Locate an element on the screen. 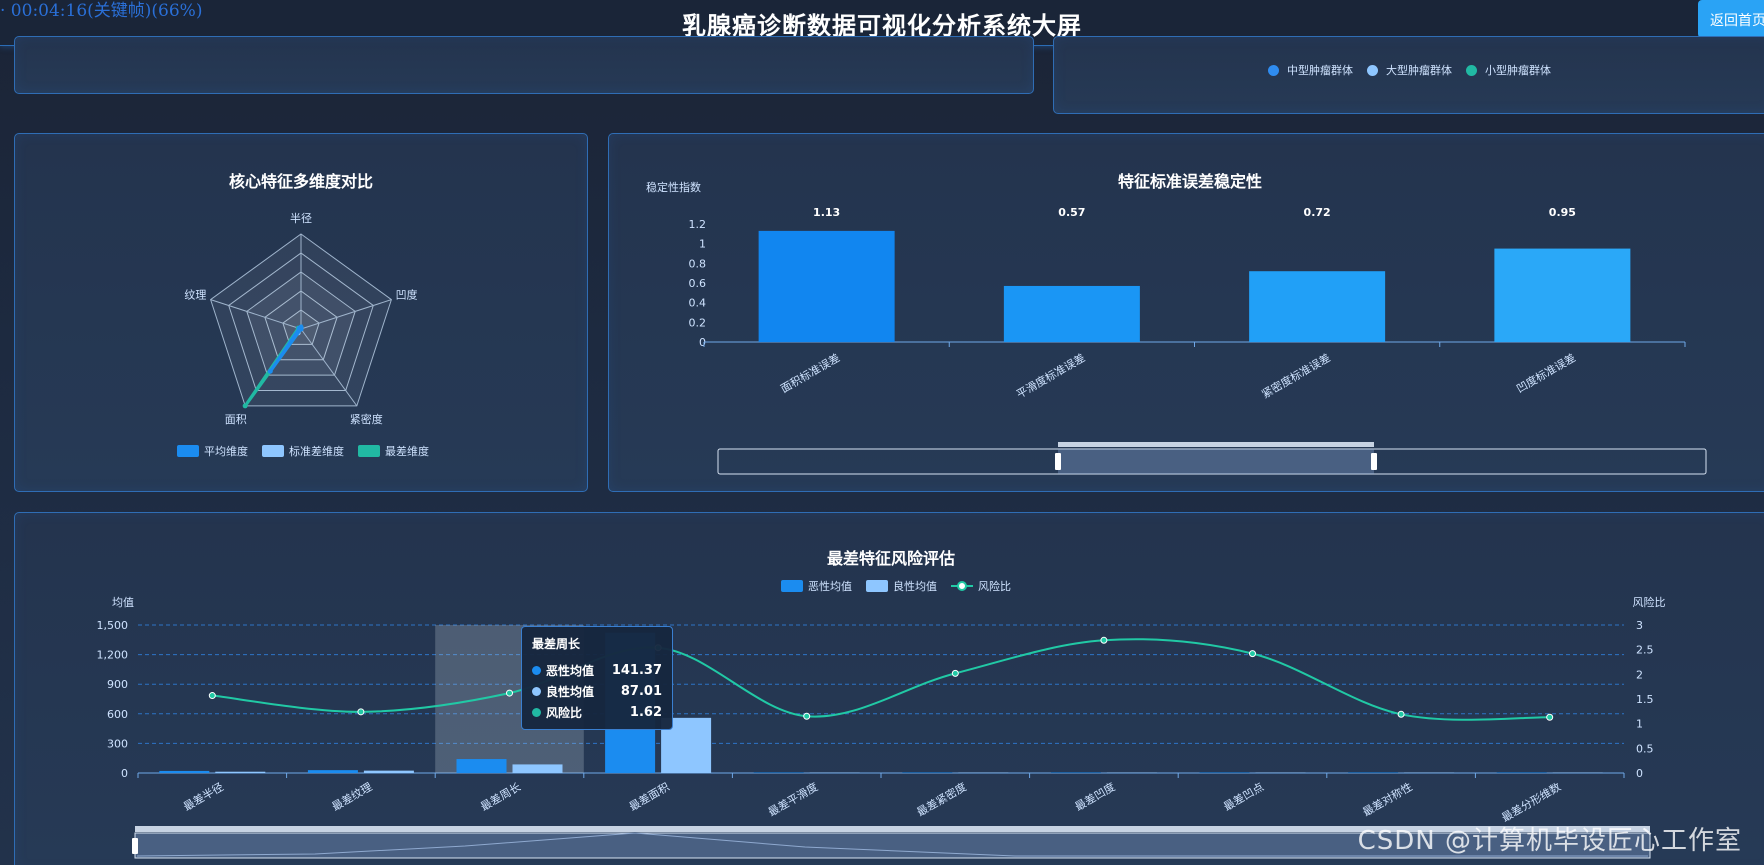  stability-value-label: 0.72 is located at coordinates (1317, 212).